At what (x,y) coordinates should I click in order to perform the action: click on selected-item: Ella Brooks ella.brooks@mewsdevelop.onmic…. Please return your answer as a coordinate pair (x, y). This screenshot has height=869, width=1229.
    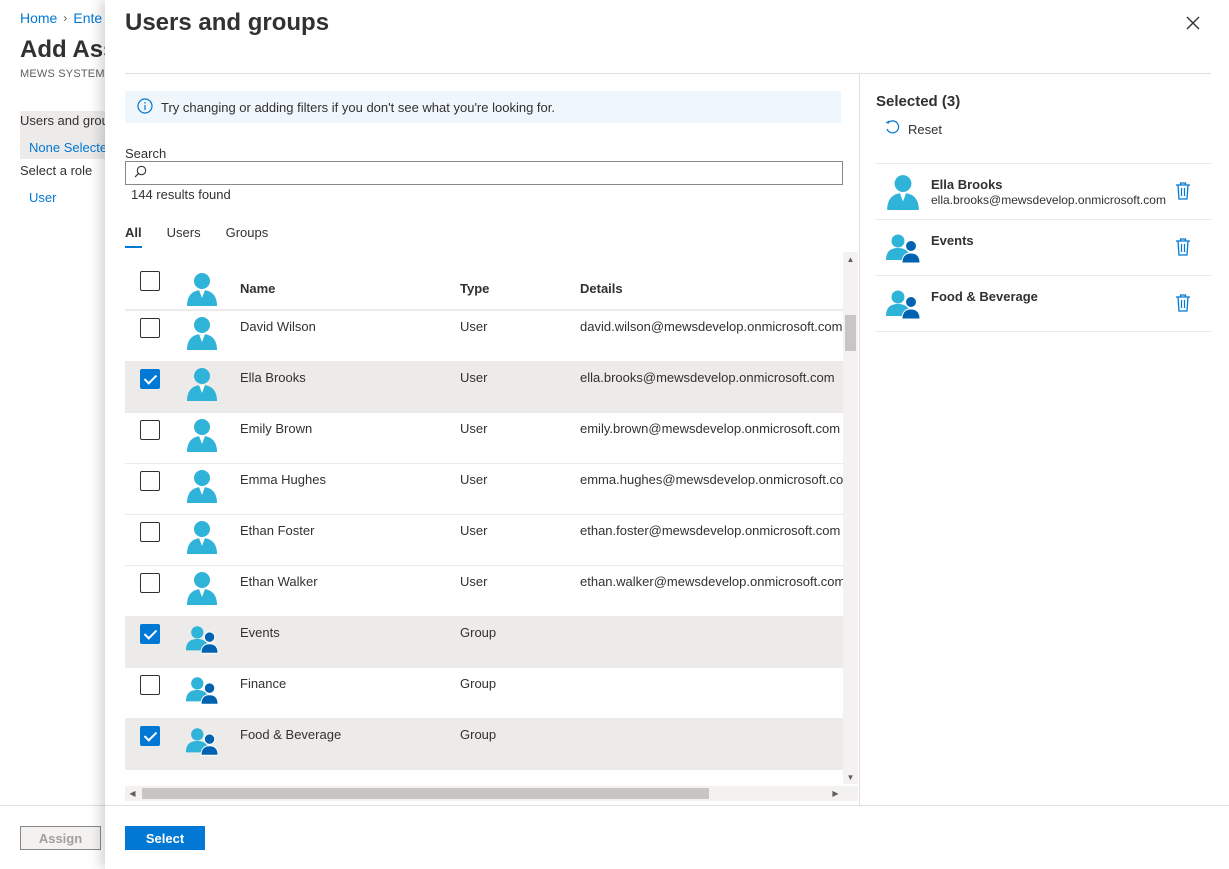
    Looking at the image, I should click on (1043, 192).